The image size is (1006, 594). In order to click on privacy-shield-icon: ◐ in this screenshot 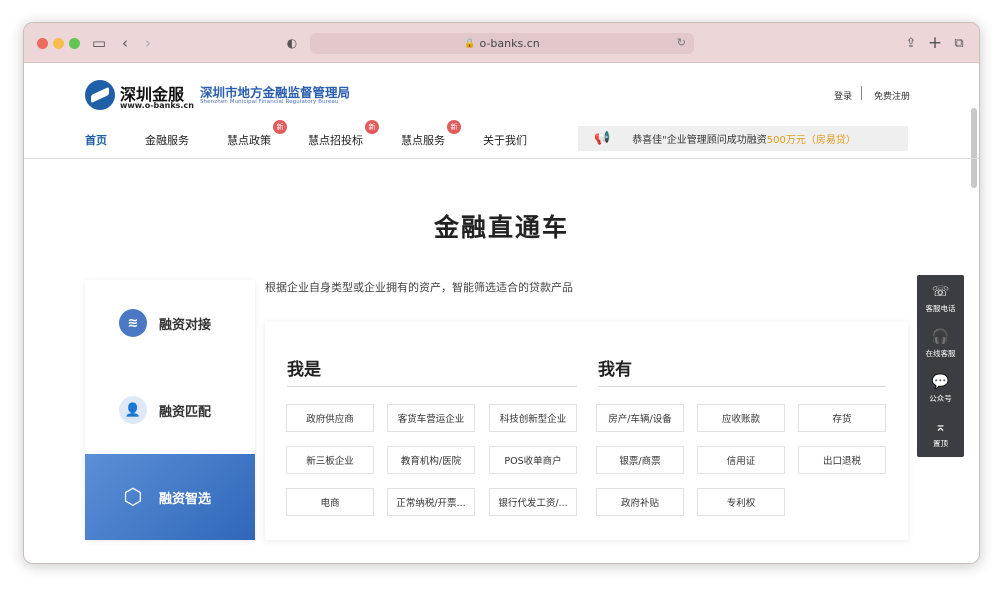, I will do `click(292, 43)`.